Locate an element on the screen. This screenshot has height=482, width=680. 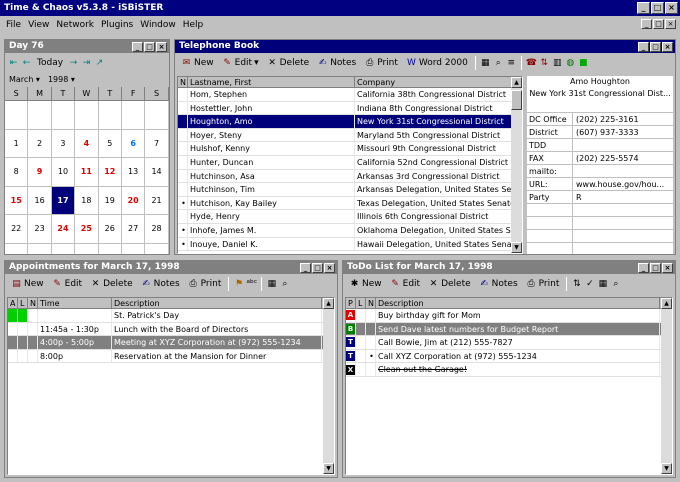
calendar-day: 4 is located at coordinates (87, 143).